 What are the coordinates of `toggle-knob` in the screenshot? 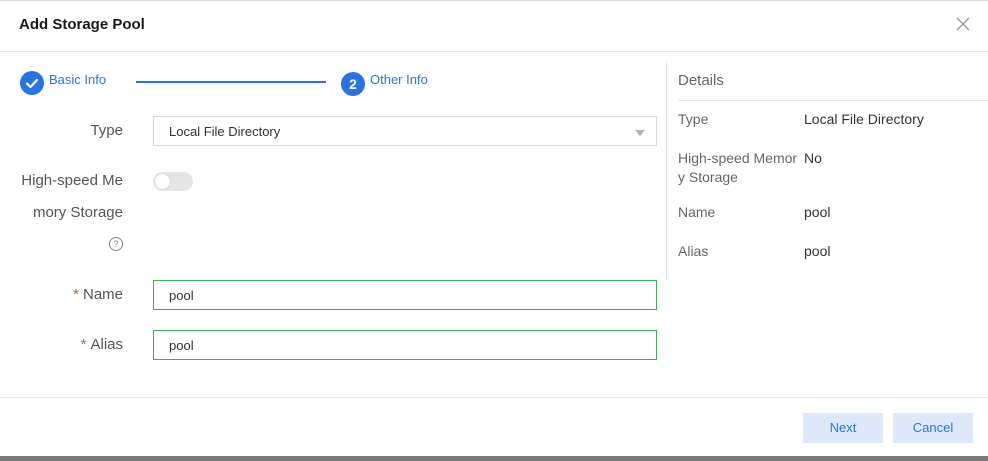 It's located at (162, 181).